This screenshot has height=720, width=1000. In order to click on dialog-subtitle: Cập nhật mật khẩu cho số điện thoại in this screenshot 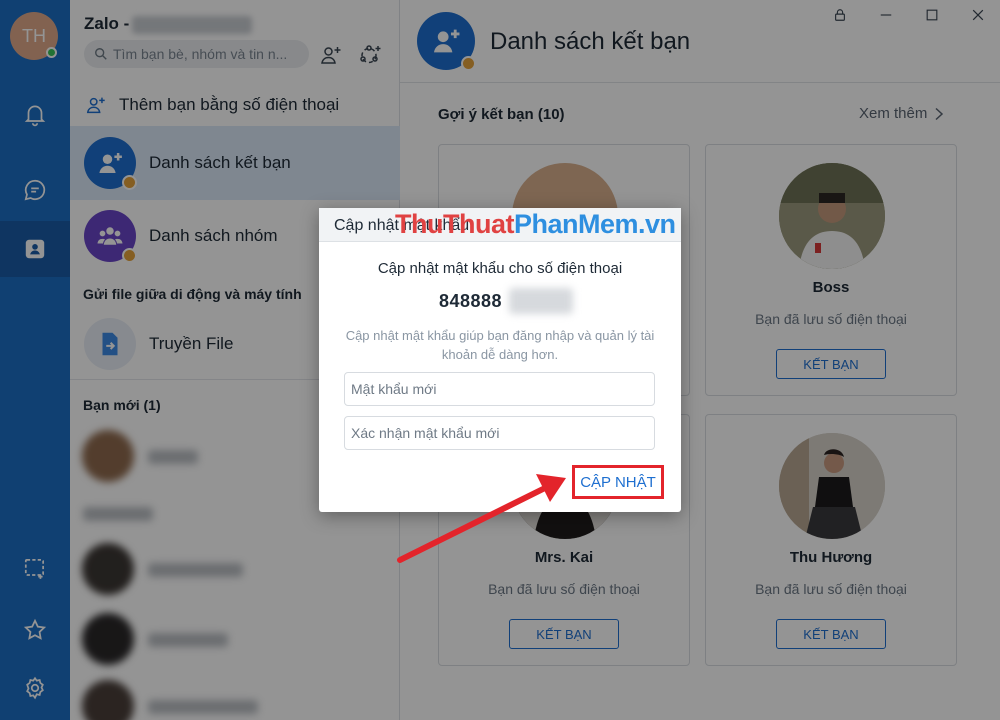, I will do `click(500, 268)`.